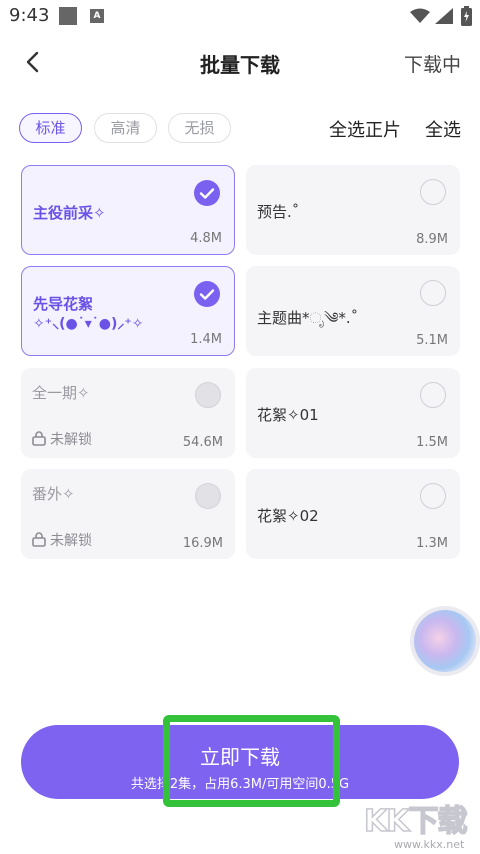 The width and height of the screenshot is (480, 854). I want to click on highlight-box, so click(251, 761).